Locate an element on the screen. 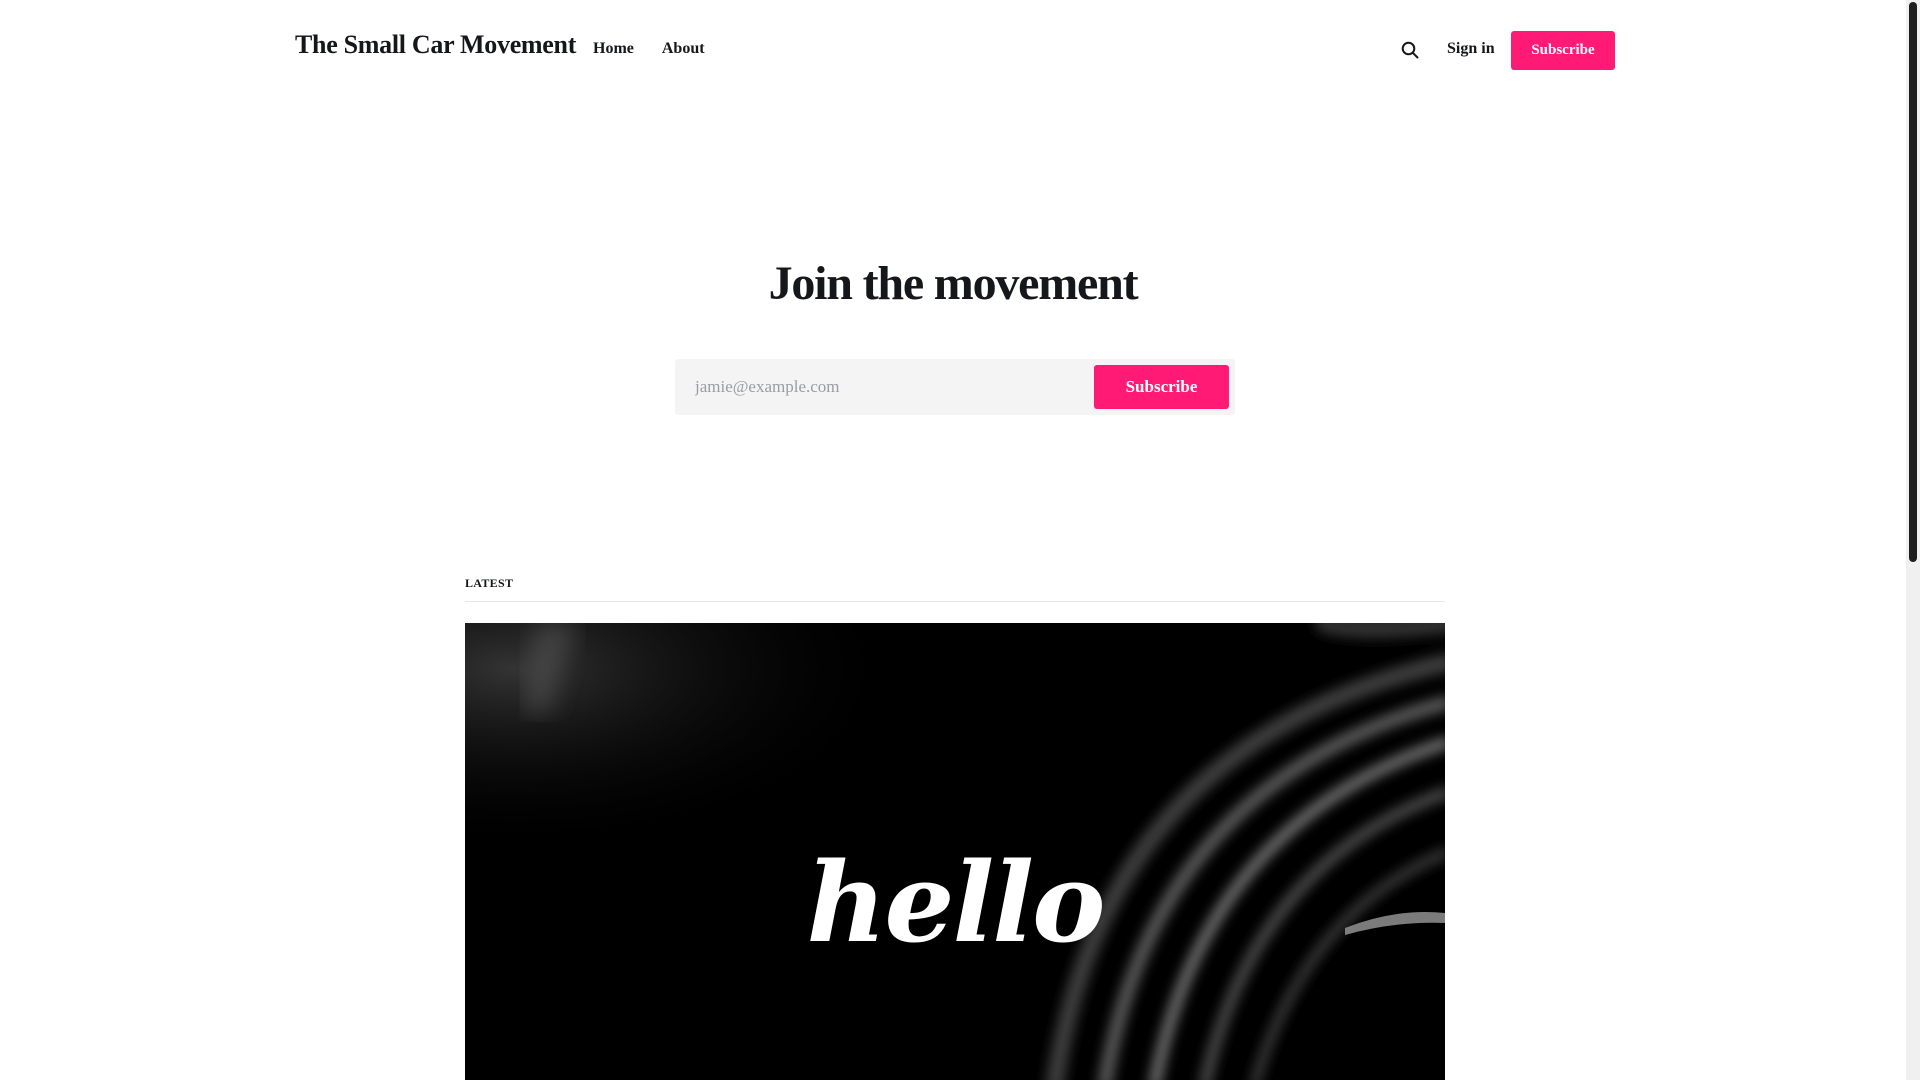  search-icon is located at coordinates (1410, 50).